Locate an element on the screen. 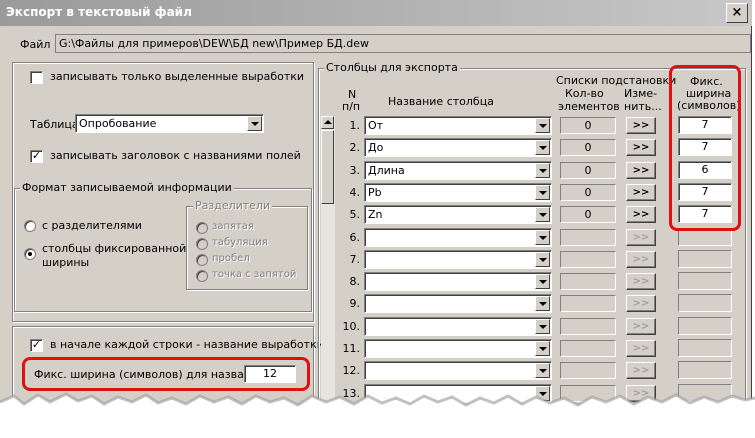 This screenshot has width=755, height=438. header-count-1: Кол-во is located at coordinates (584, 93).